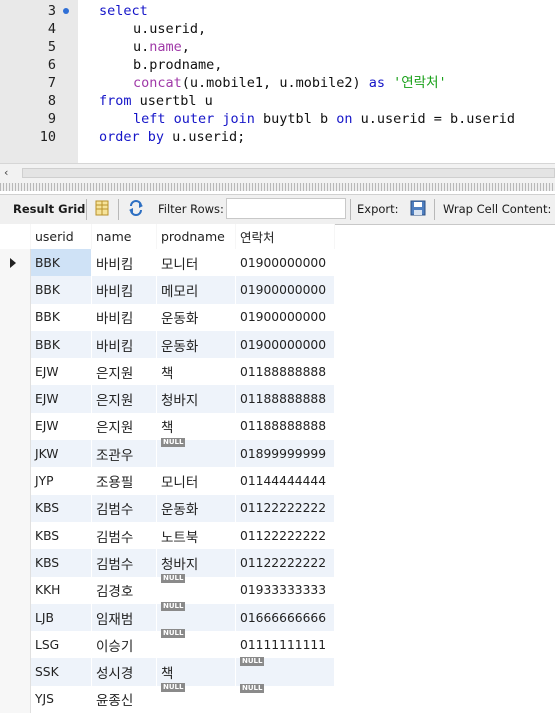  I want to click on cell-name: 임재범, so click(124, 617).